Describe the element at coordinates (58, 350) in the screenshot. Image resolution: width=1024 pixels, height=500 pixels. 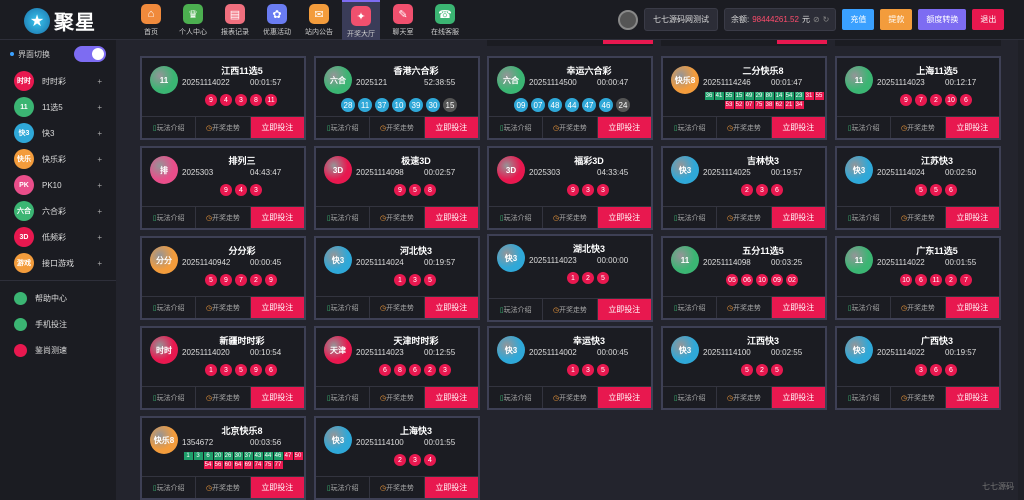
I see `sidebar-link-2: 鉴尚测速` at that location.